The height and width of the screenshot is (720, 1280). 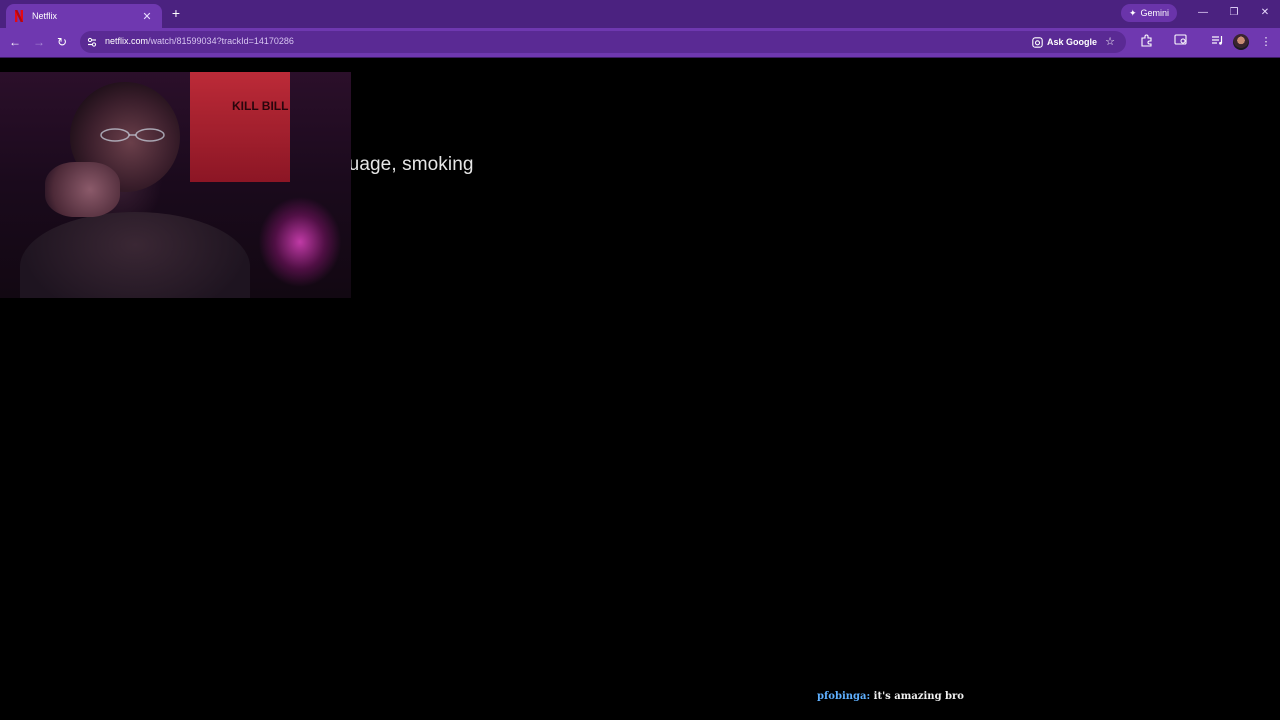 I want to click on chat-username: pfobinga:, so click(x=844, y=696).